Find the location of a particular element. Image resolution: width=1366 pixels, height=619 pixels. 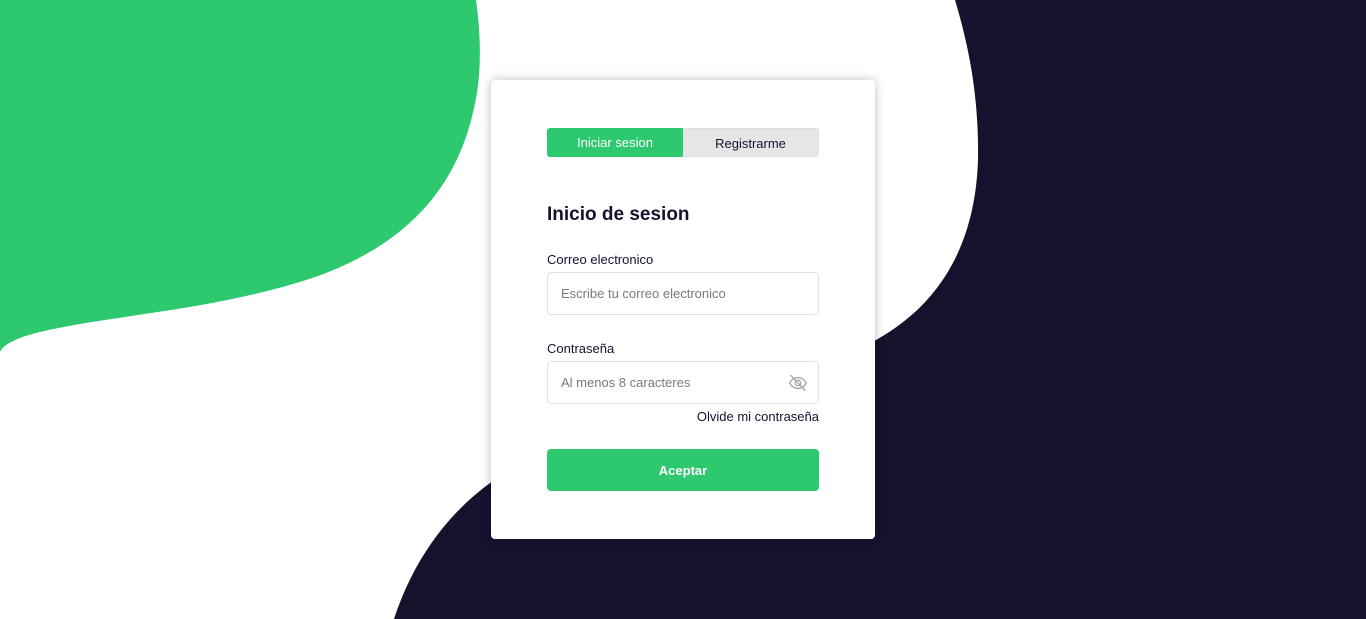

email-field-container is located at coordinates (683, 293).